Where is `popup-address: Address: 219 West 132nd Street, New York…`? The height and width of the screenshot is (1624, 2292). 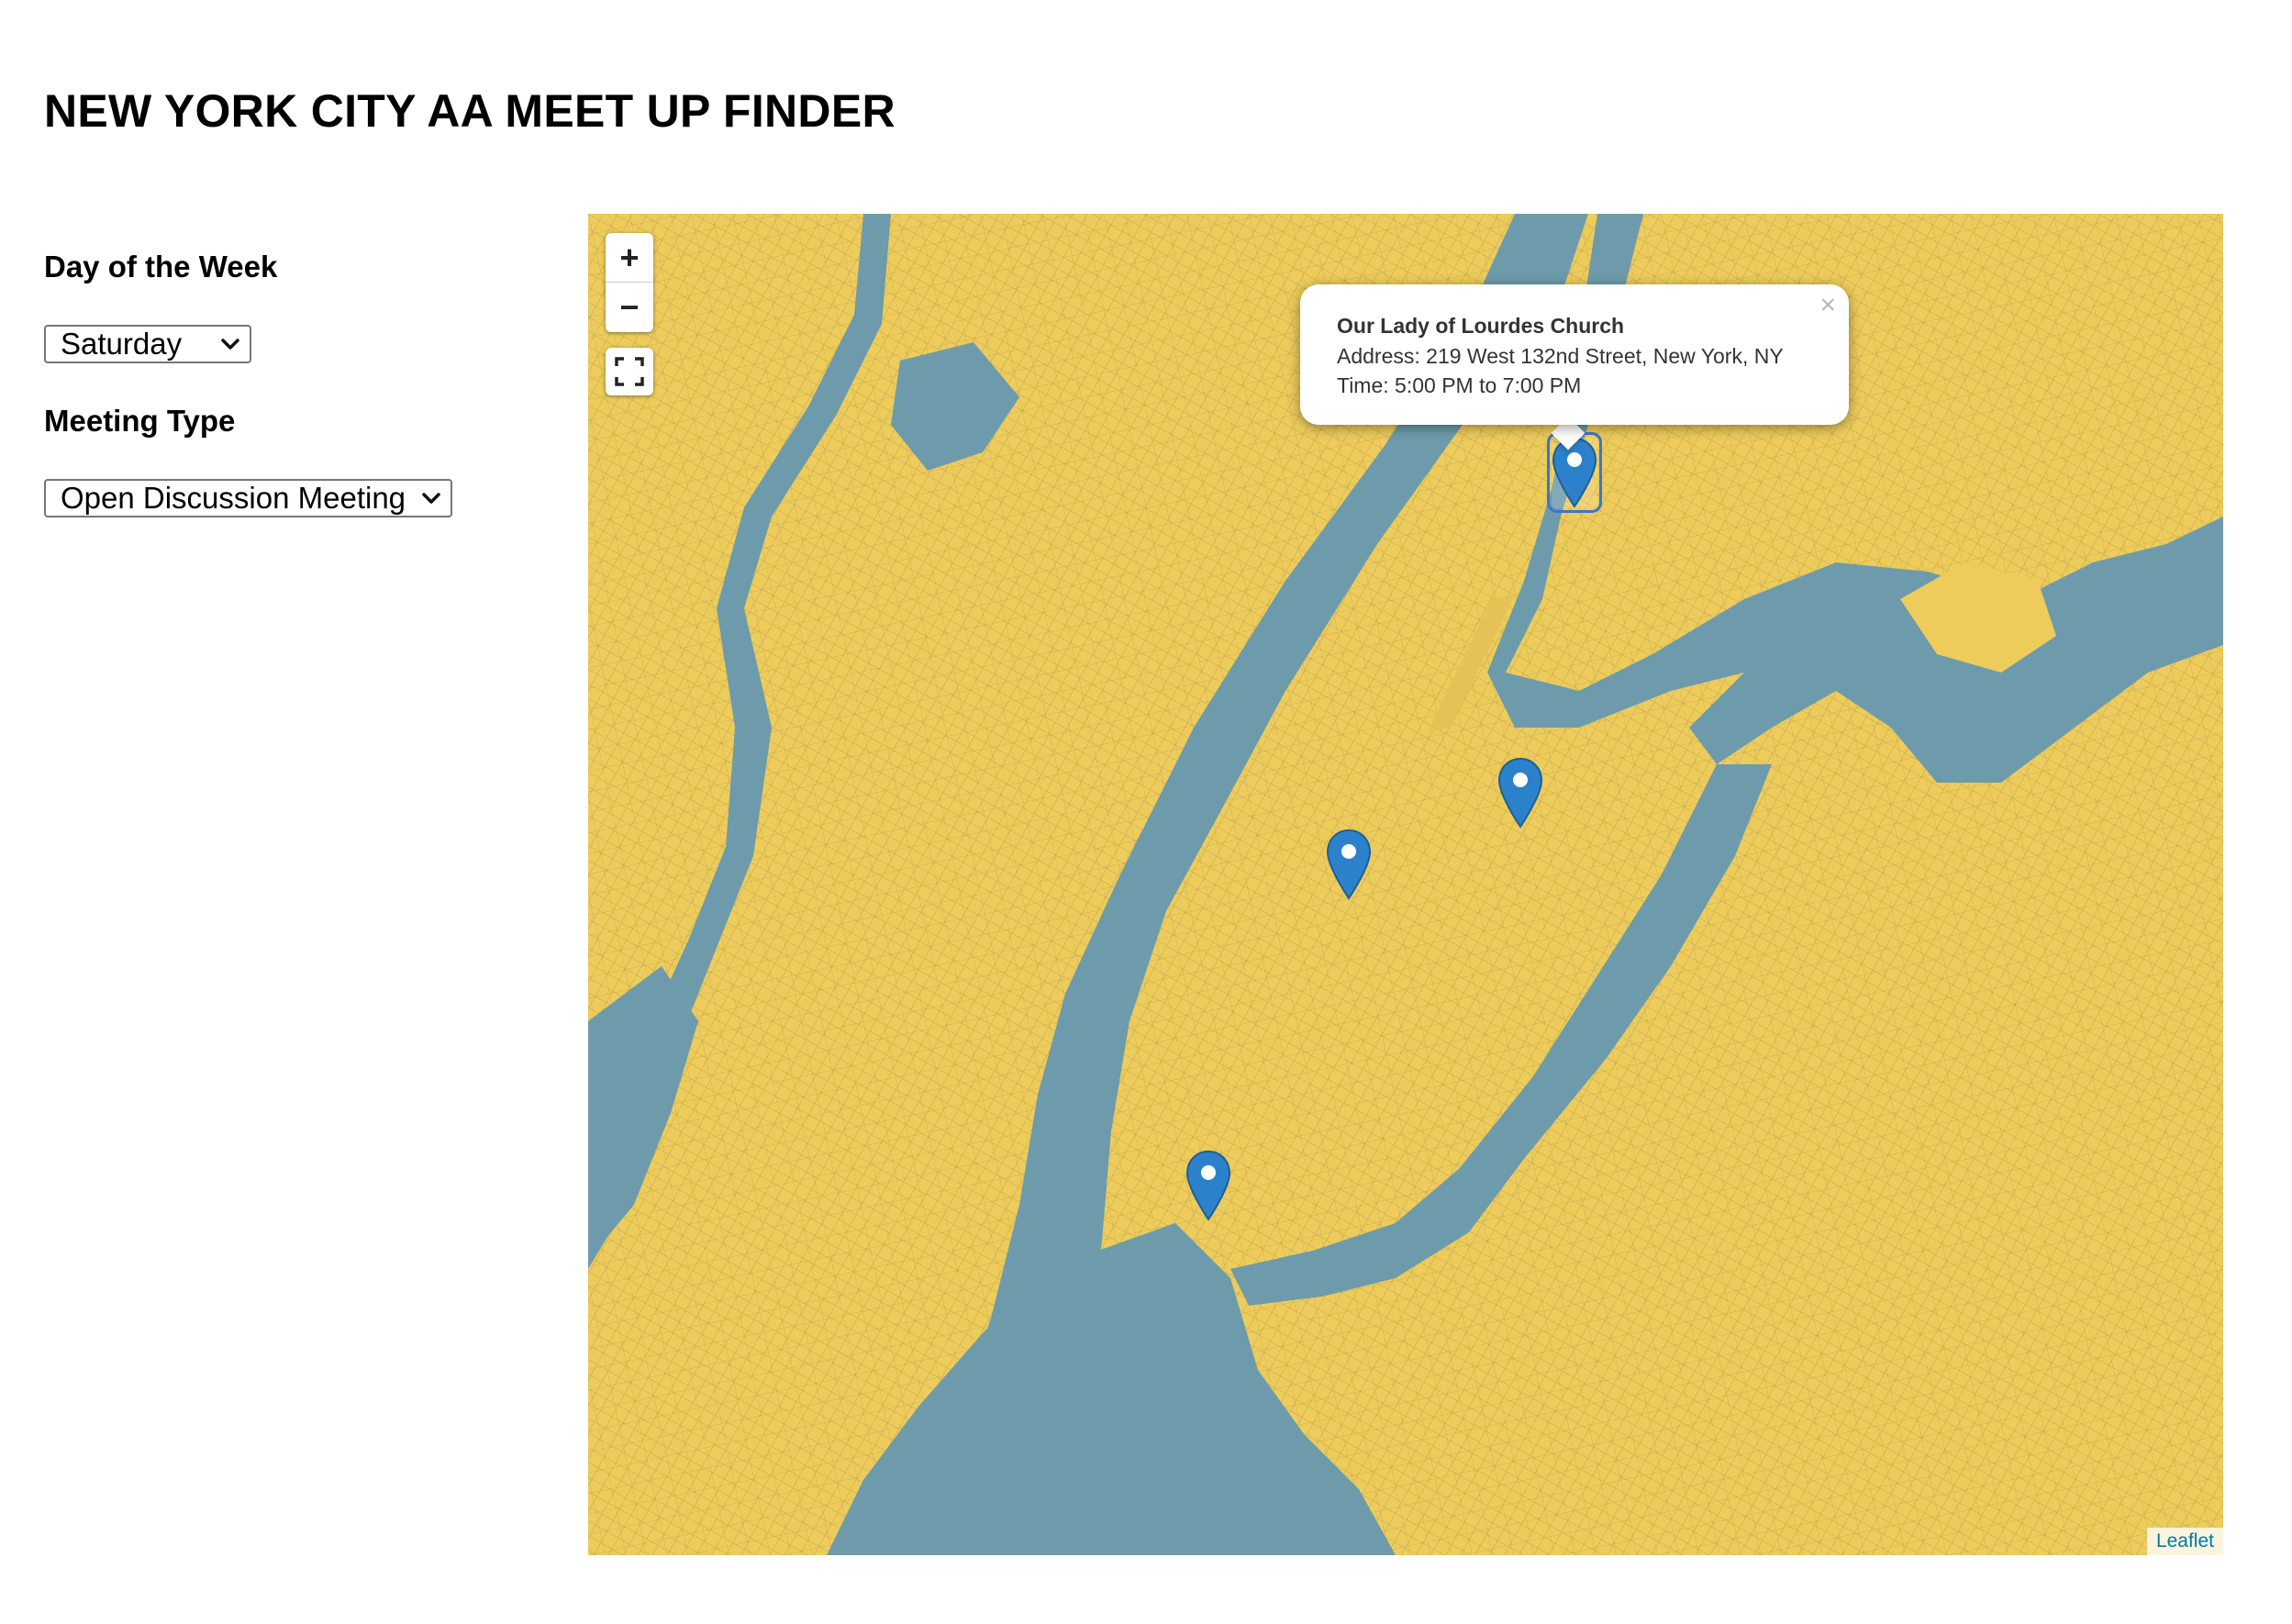
popup-address: Address: 219 West 132nd Street, New York… is located at coordinates (1560, 356).